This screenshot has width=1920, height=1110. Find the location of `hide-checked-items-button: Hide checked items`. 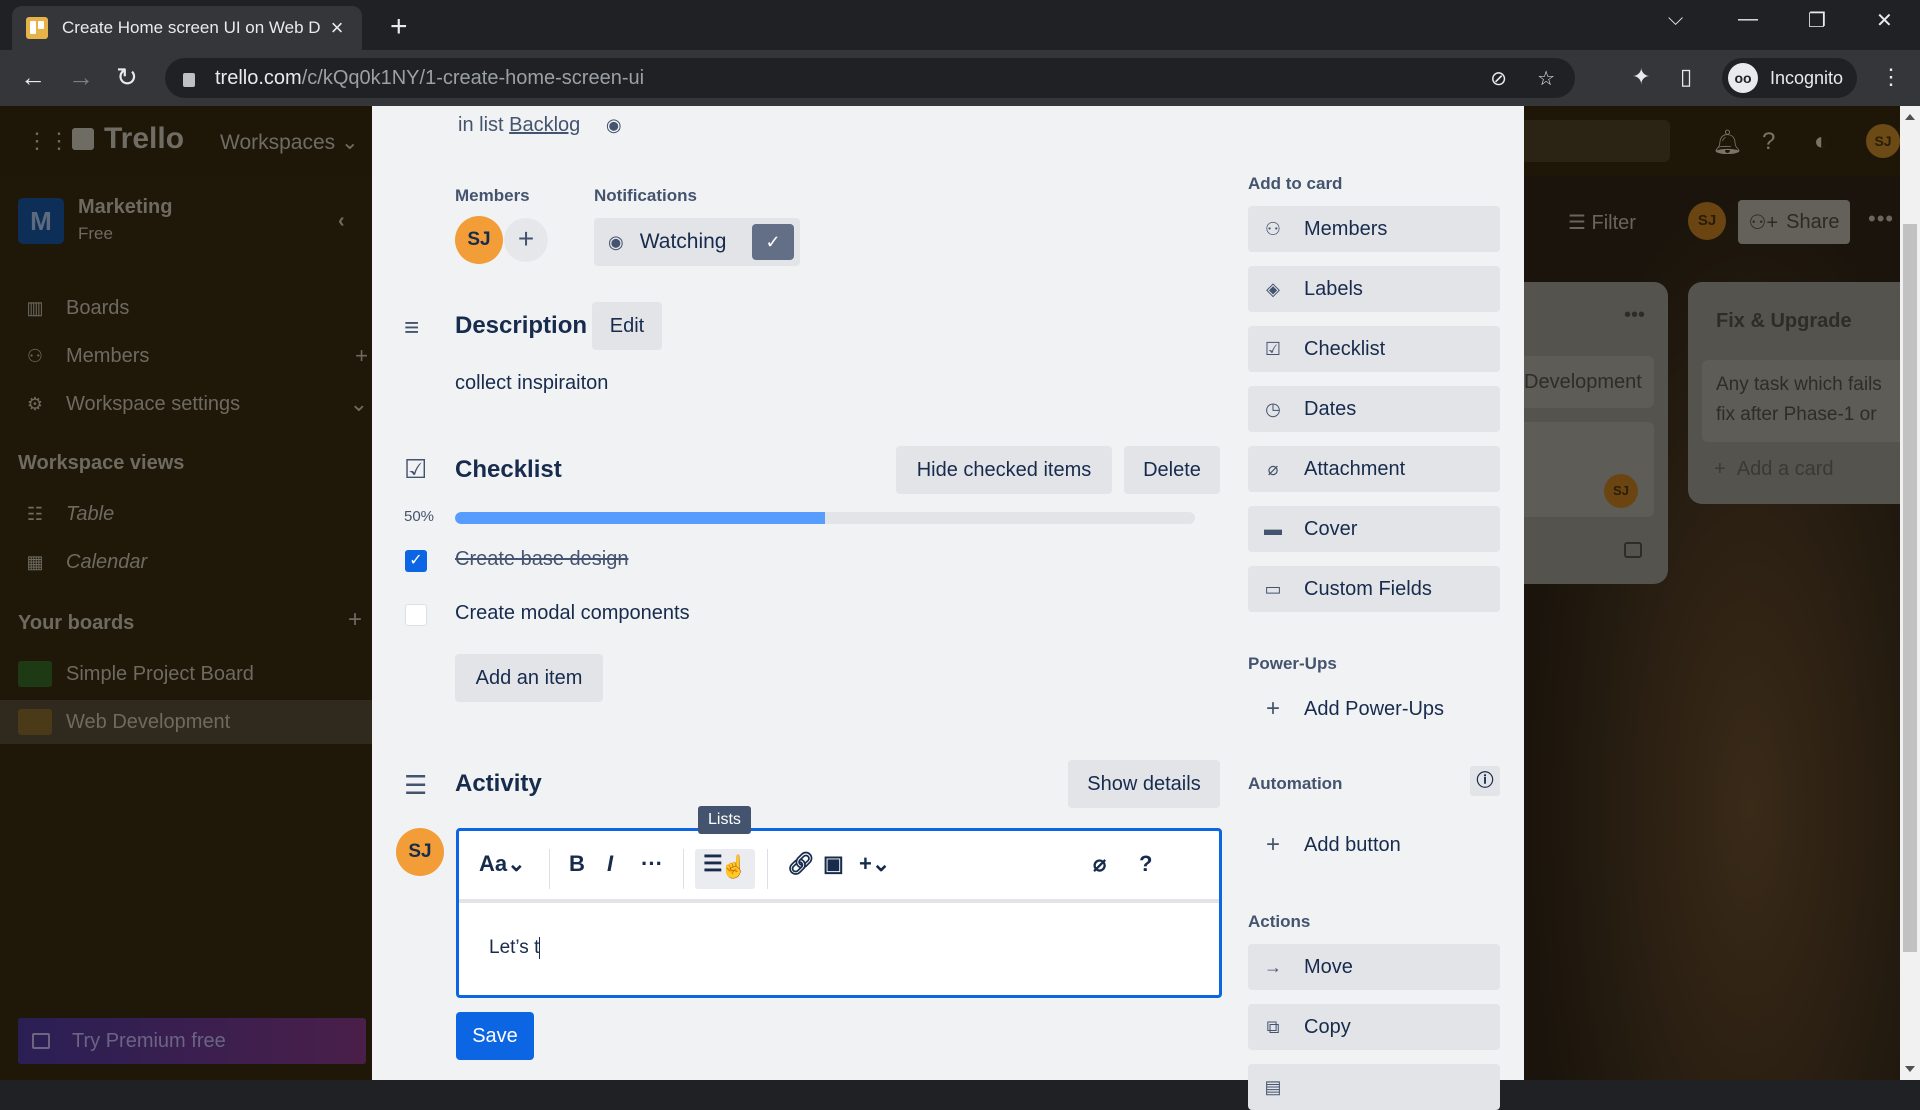

hide-checked-items-button: Hide checked items is located at coordinates (1004, 470).